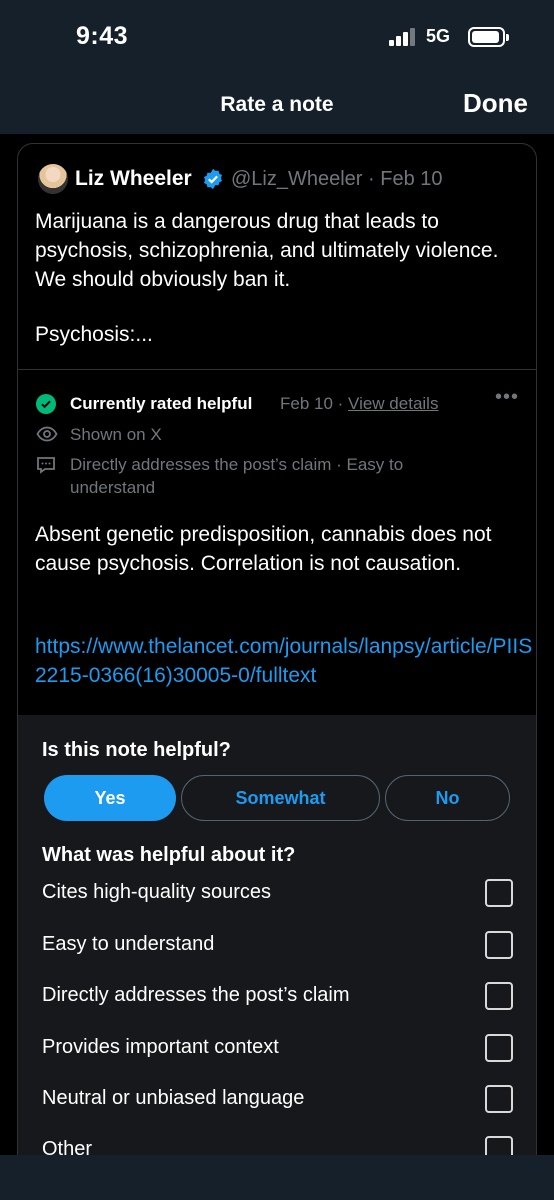  Describe the element at coordinates (277, 1177) in the screenshot. I see `bottom-bar` at that location.